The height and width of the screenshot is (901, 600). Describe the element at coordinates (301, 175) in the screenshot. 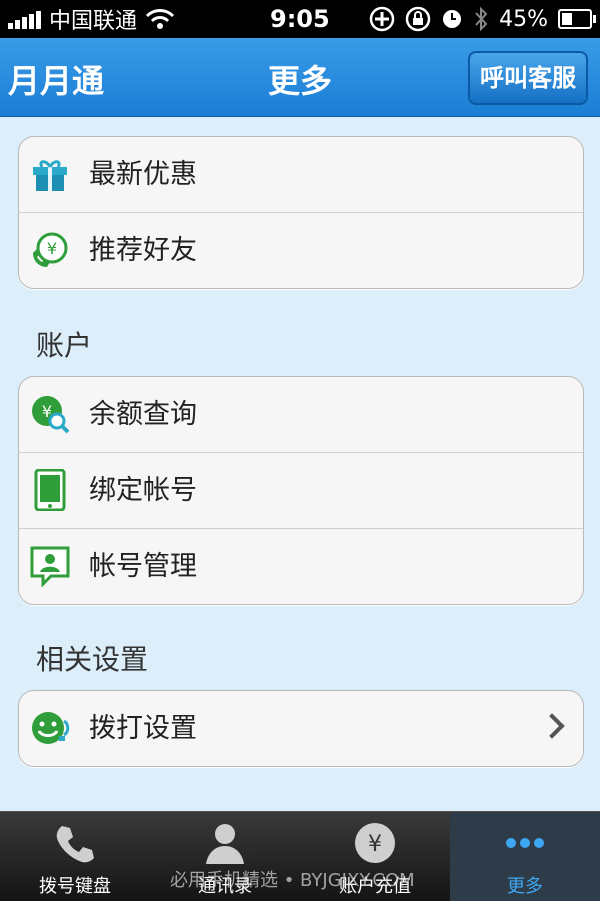

I see `list-item-promotions: 最新优惠` at that location.